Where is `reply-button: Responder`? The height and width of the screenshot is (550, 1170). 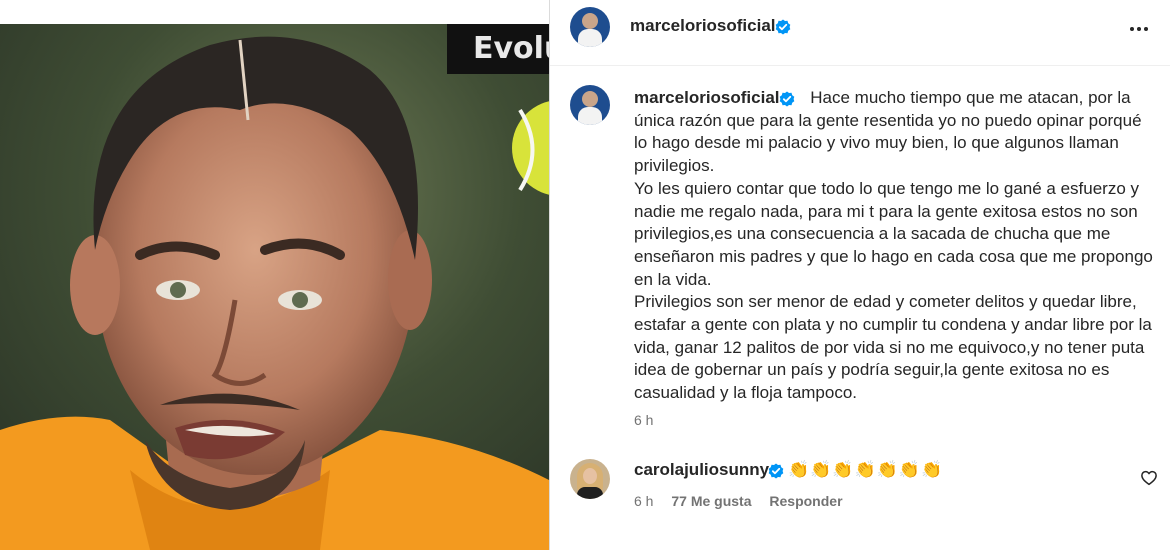
reply-button: Responder is located at coordinates (805, 501).